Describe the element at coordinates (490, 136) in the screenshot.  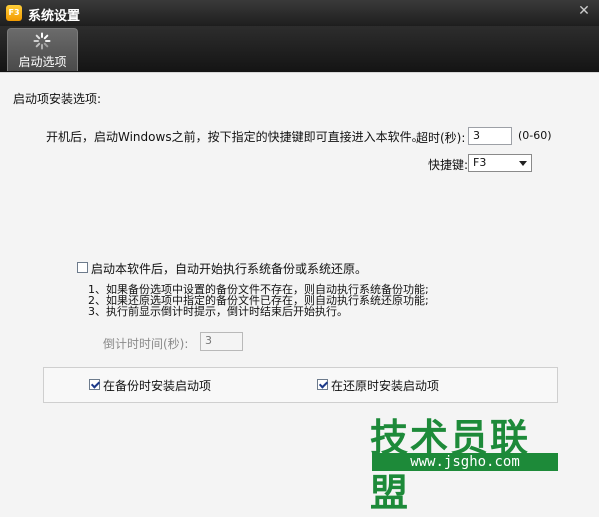
I see `timeout-input: 3` at that location.